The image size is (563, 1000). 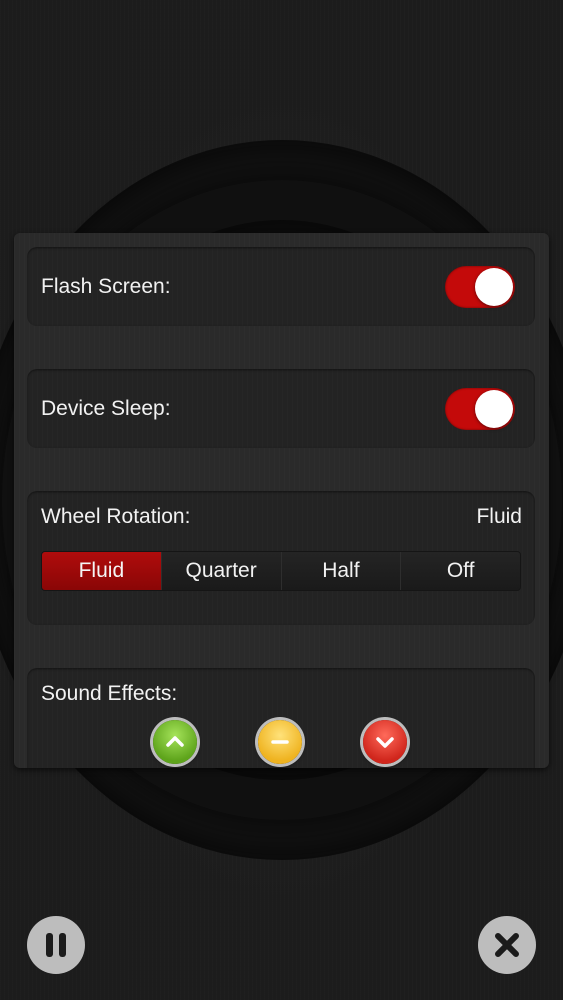 I want to click on sound-effects-label: Sound Effects:, so click(x=109, y=693).